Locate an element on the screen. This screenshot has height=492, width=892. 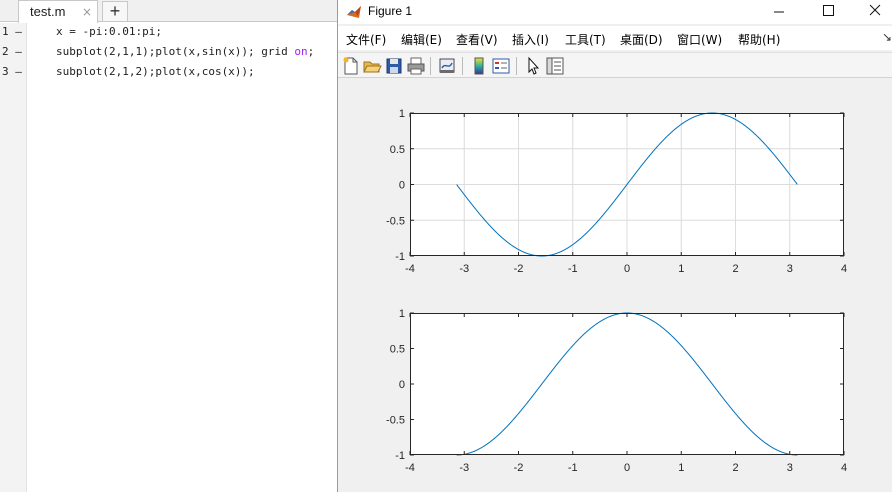
figure-title: Figure 1 is located at coordinates (390, 11).